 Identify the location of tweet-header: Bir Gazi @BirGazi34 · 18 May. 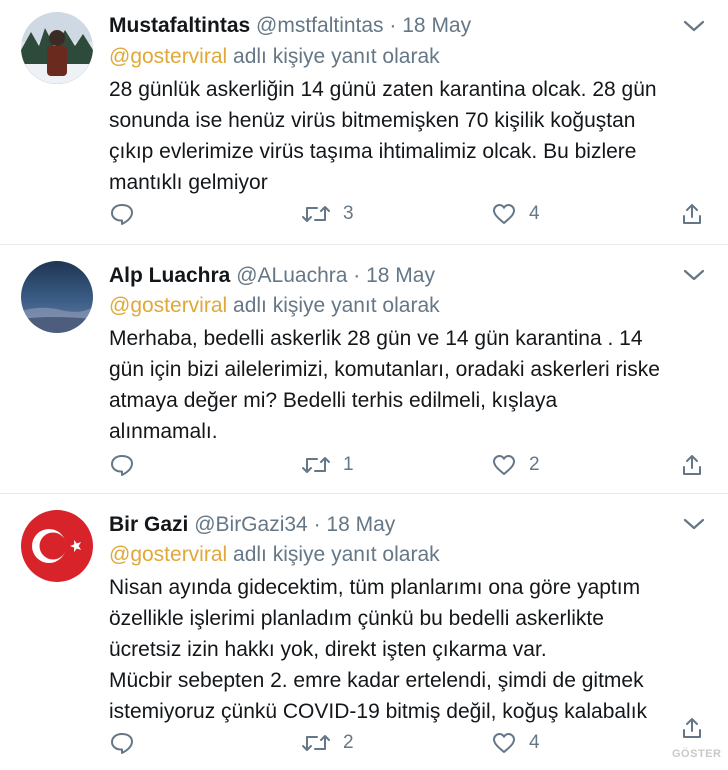
(252, 525).